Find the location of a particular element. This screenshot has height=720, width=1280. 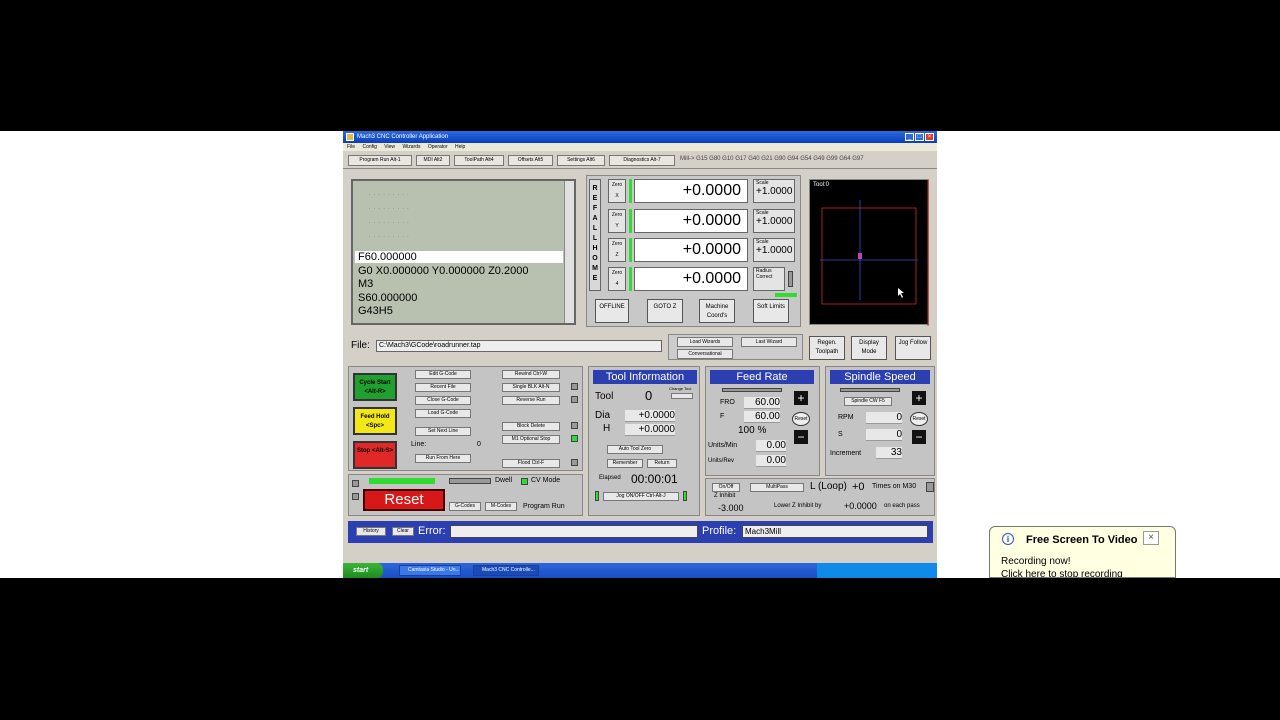

spindle-up-arrow-icon: + is located at coordinates (919, 398).